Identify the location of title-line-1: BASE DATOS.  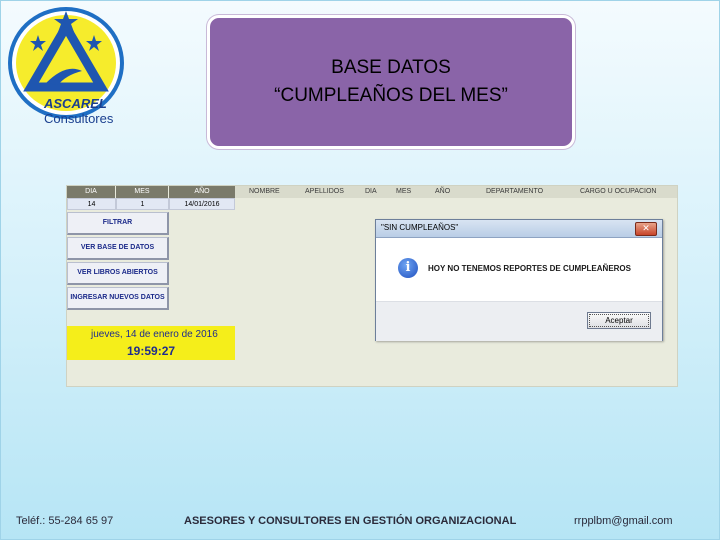
(391, 67).